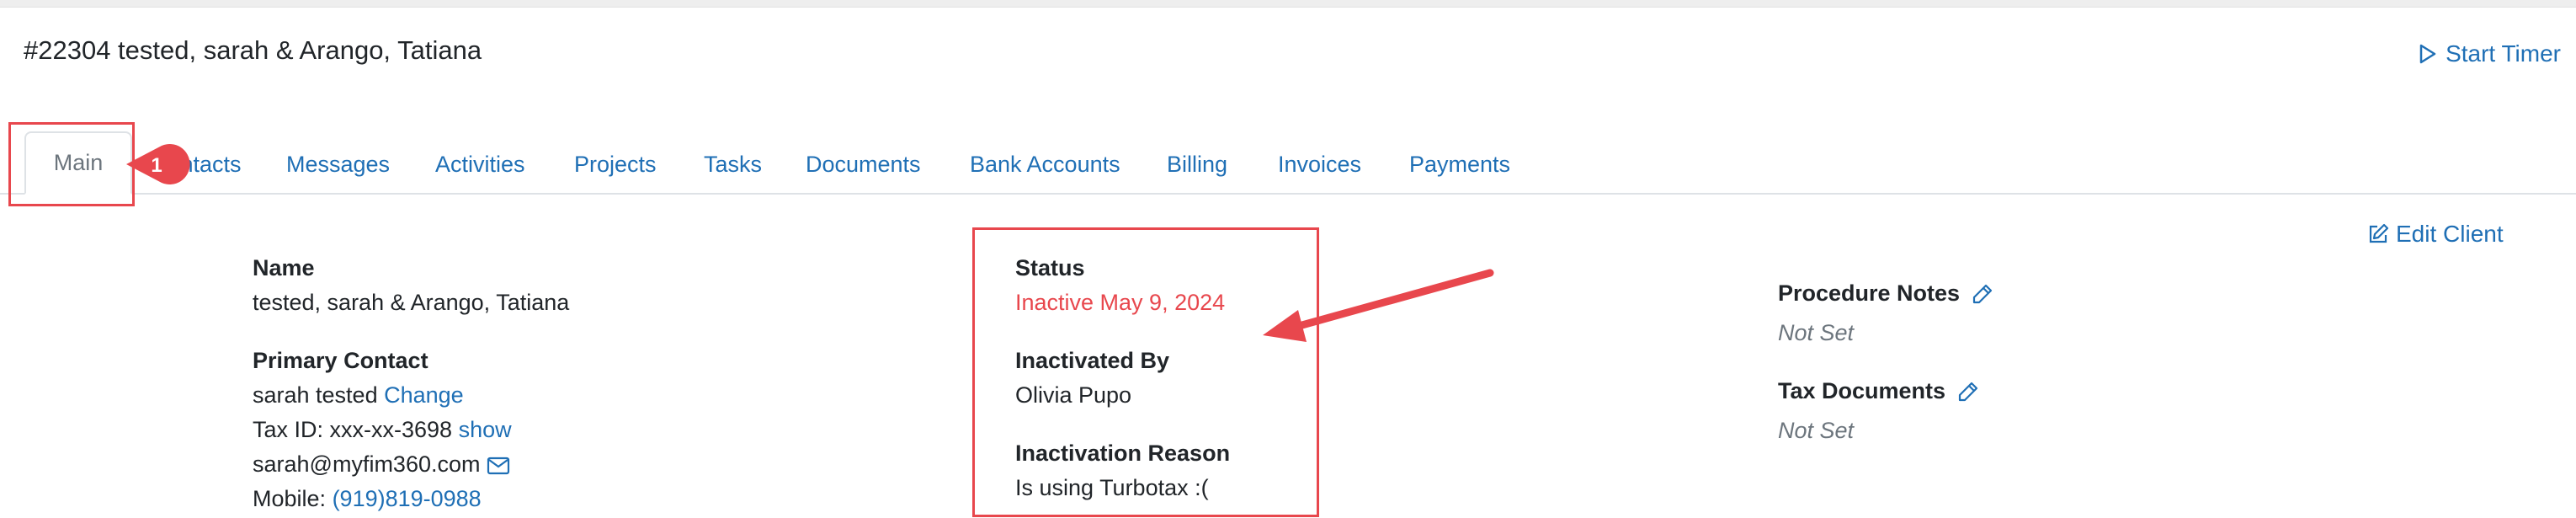 The height and width of the screenshot is (518, 2576). Describe the element at coordinates (338, 165) in the screenshot. I see `tab-messages: Messages` at that location.